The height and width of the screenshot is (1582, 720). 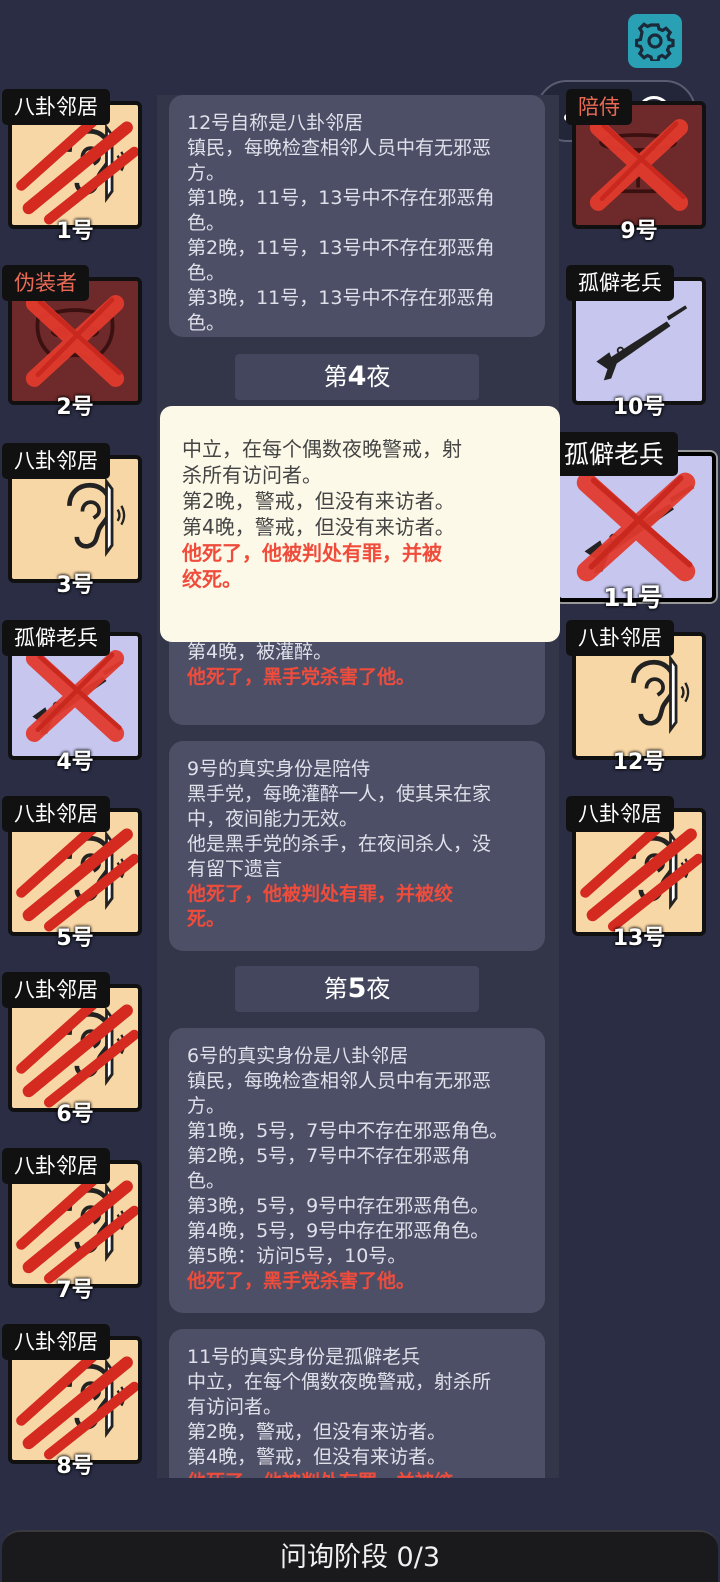 What do you see at coordinates (75, 1114) in the screenshot?
I see `player-number: 6号` at bounding box center [75, 1114].